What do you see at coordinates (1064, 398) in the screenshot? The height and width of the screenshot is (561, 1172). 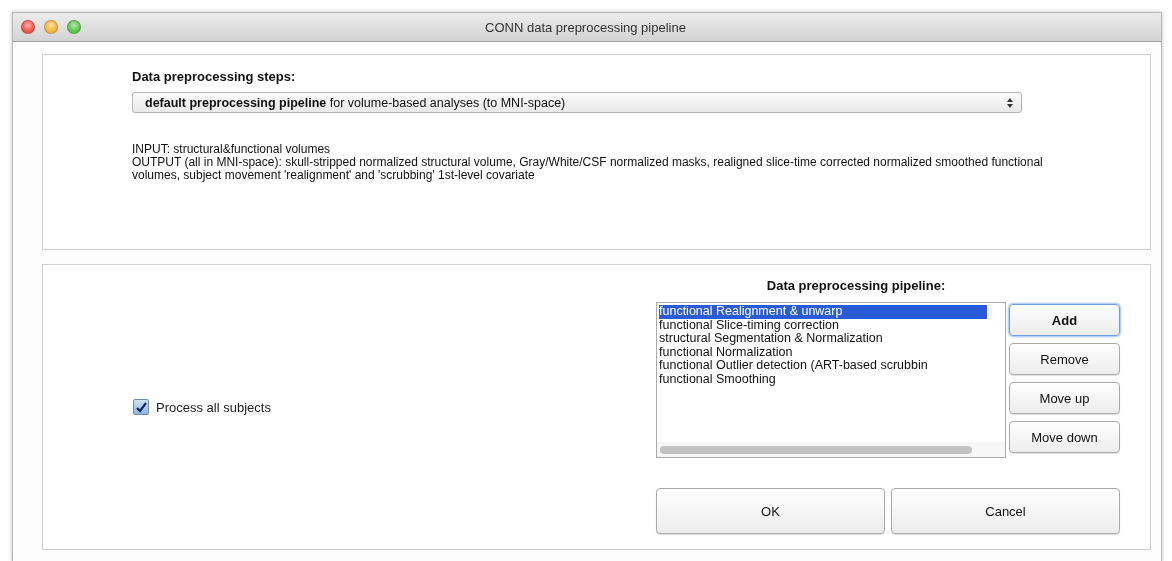 I see `list-action-button: Move up` at bounding box center [1064, 398].